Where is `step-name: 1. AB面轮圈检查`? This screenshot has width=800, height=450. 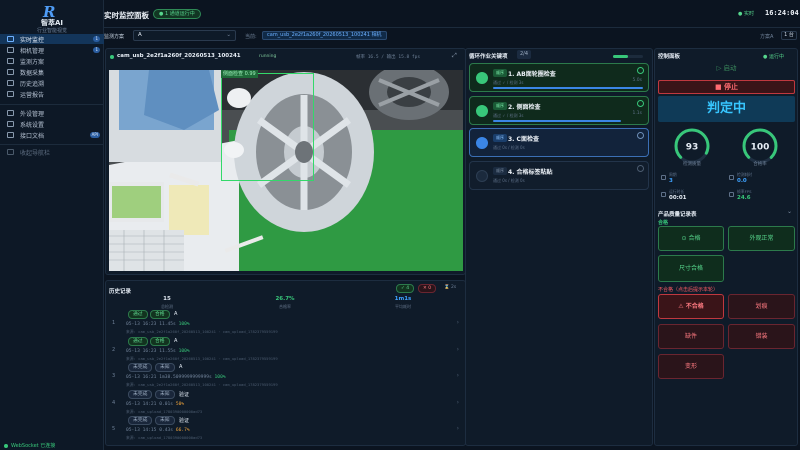 step-name: 1. AB面轮圈检查 is located at coordinates (532, 74).